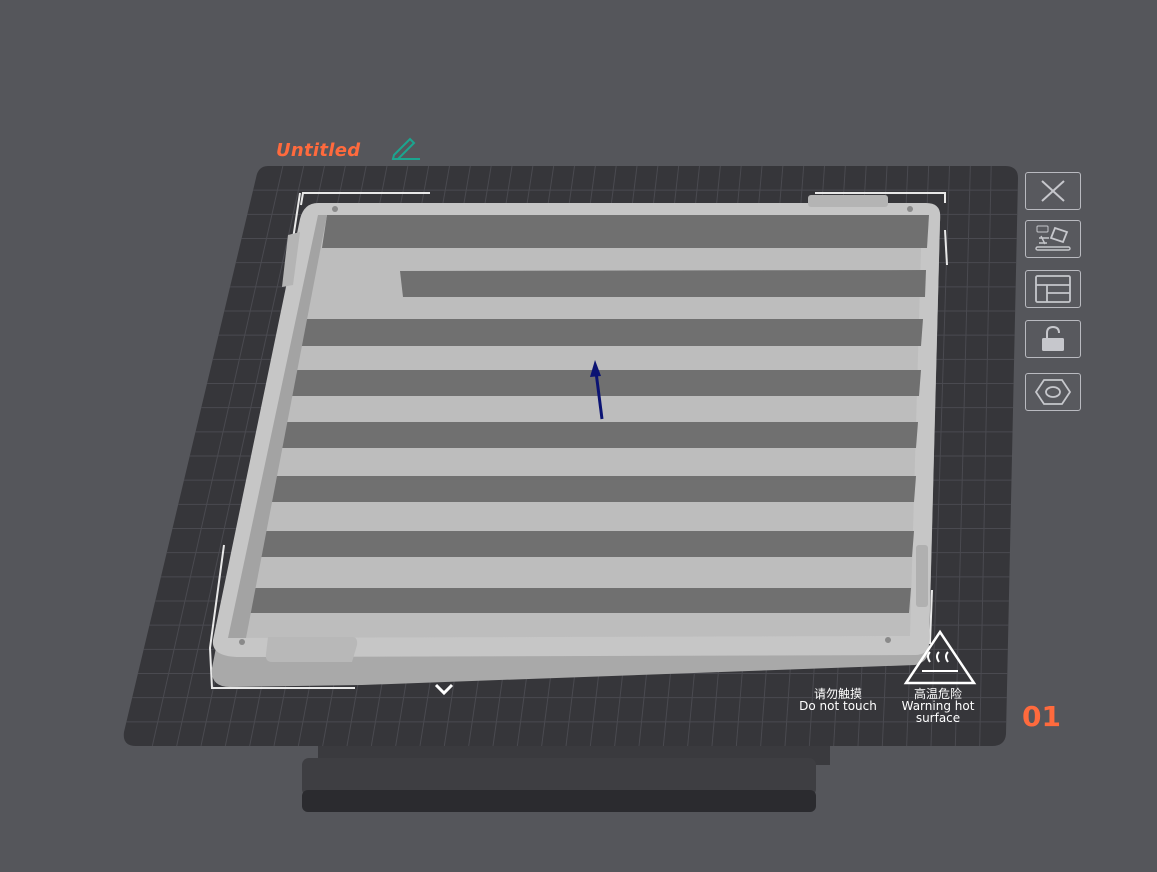  I want to click on plate-number: 01, so click(1041, 716).